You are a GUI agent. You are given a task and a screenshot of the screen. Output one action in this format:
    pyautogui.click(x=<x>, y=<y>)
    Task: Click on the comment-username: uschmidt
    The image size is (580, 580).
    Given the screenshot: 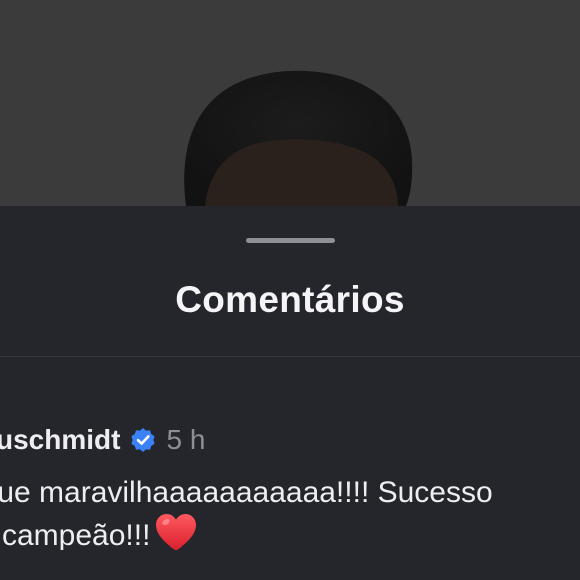 What is the action you would take?
    pyautogui.click(x=60, y=440)
    